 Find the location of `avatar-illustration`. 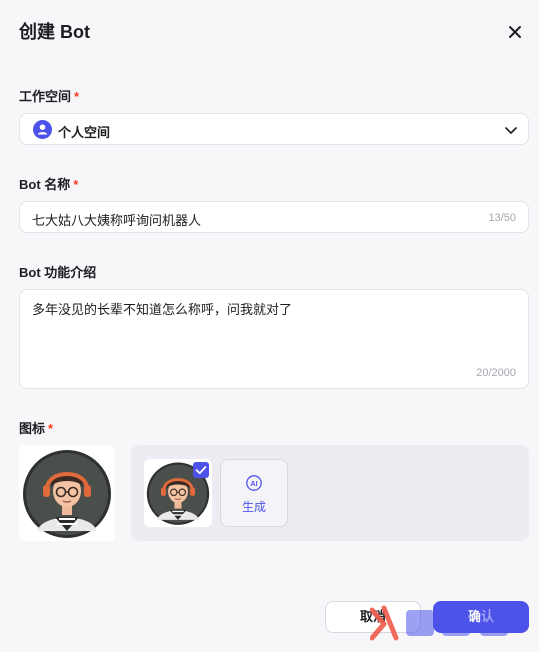

avatar-illustration is located at coordinates (67, 493).